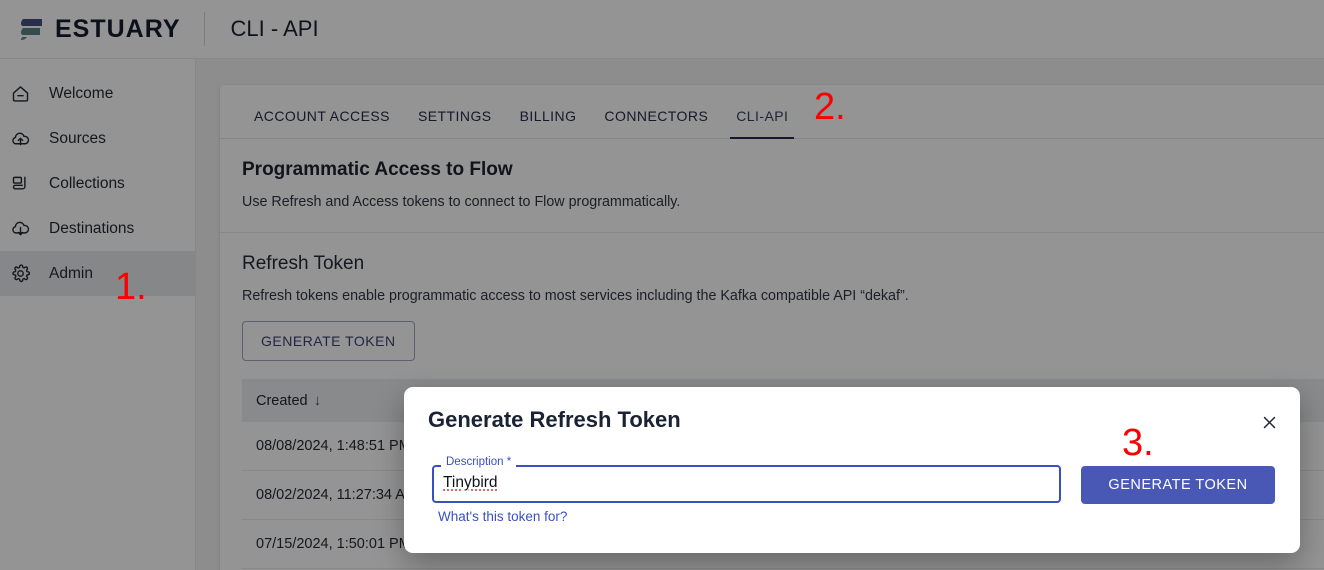  Describe the element at coordinates (204, 29) in the screenshot. I see `topbar-divider` at that location.